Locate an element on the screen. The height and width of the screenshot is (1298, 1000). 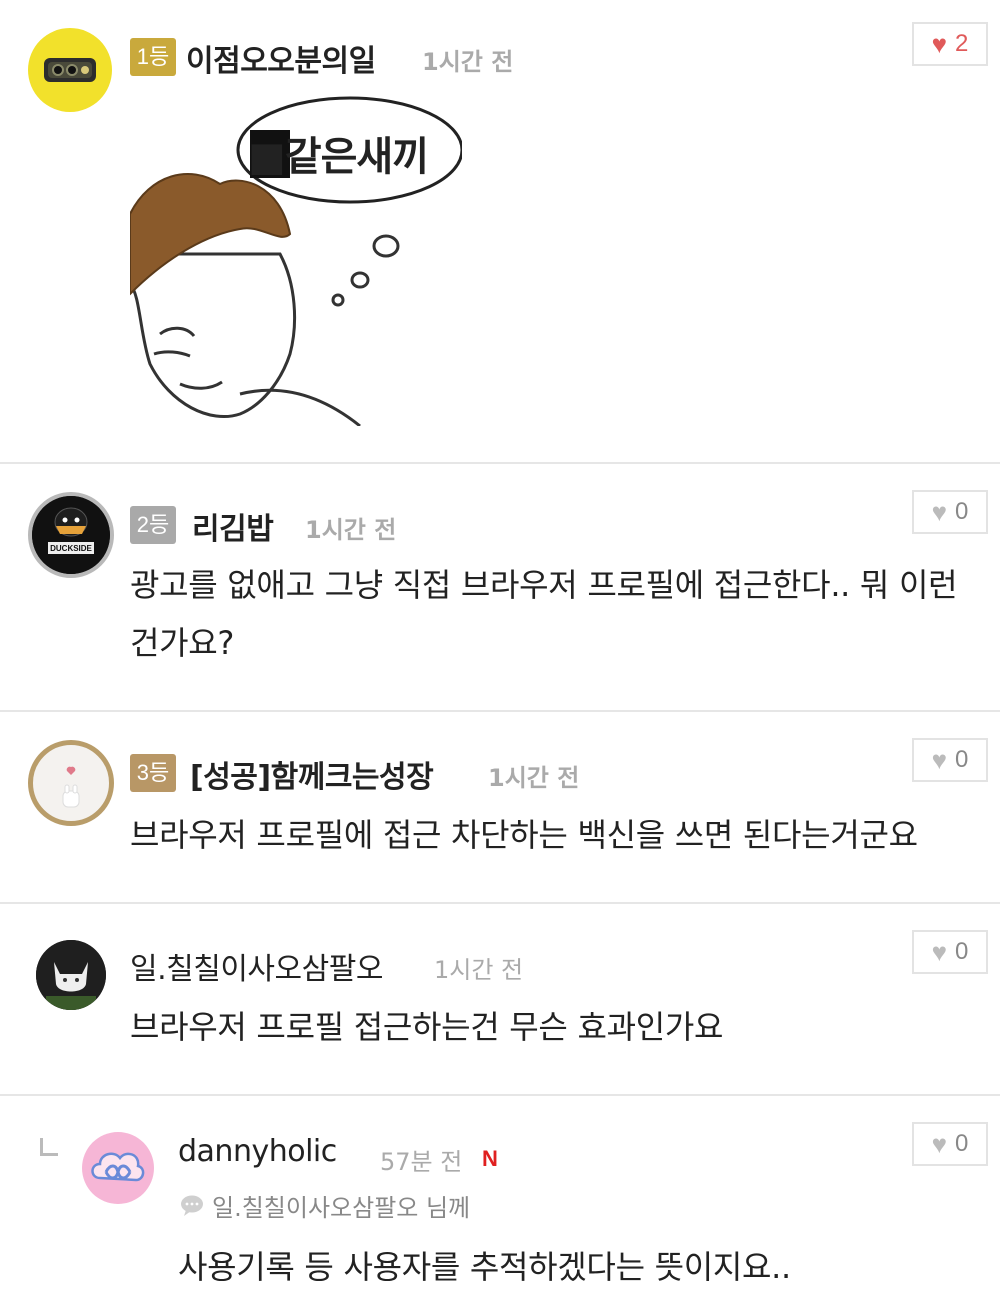
comment-text: 광고를 없애고 그냥 직접 브라우저 프로필에 접근한다.. 뭐 이런건가요? is located at coordinates (544, 614).